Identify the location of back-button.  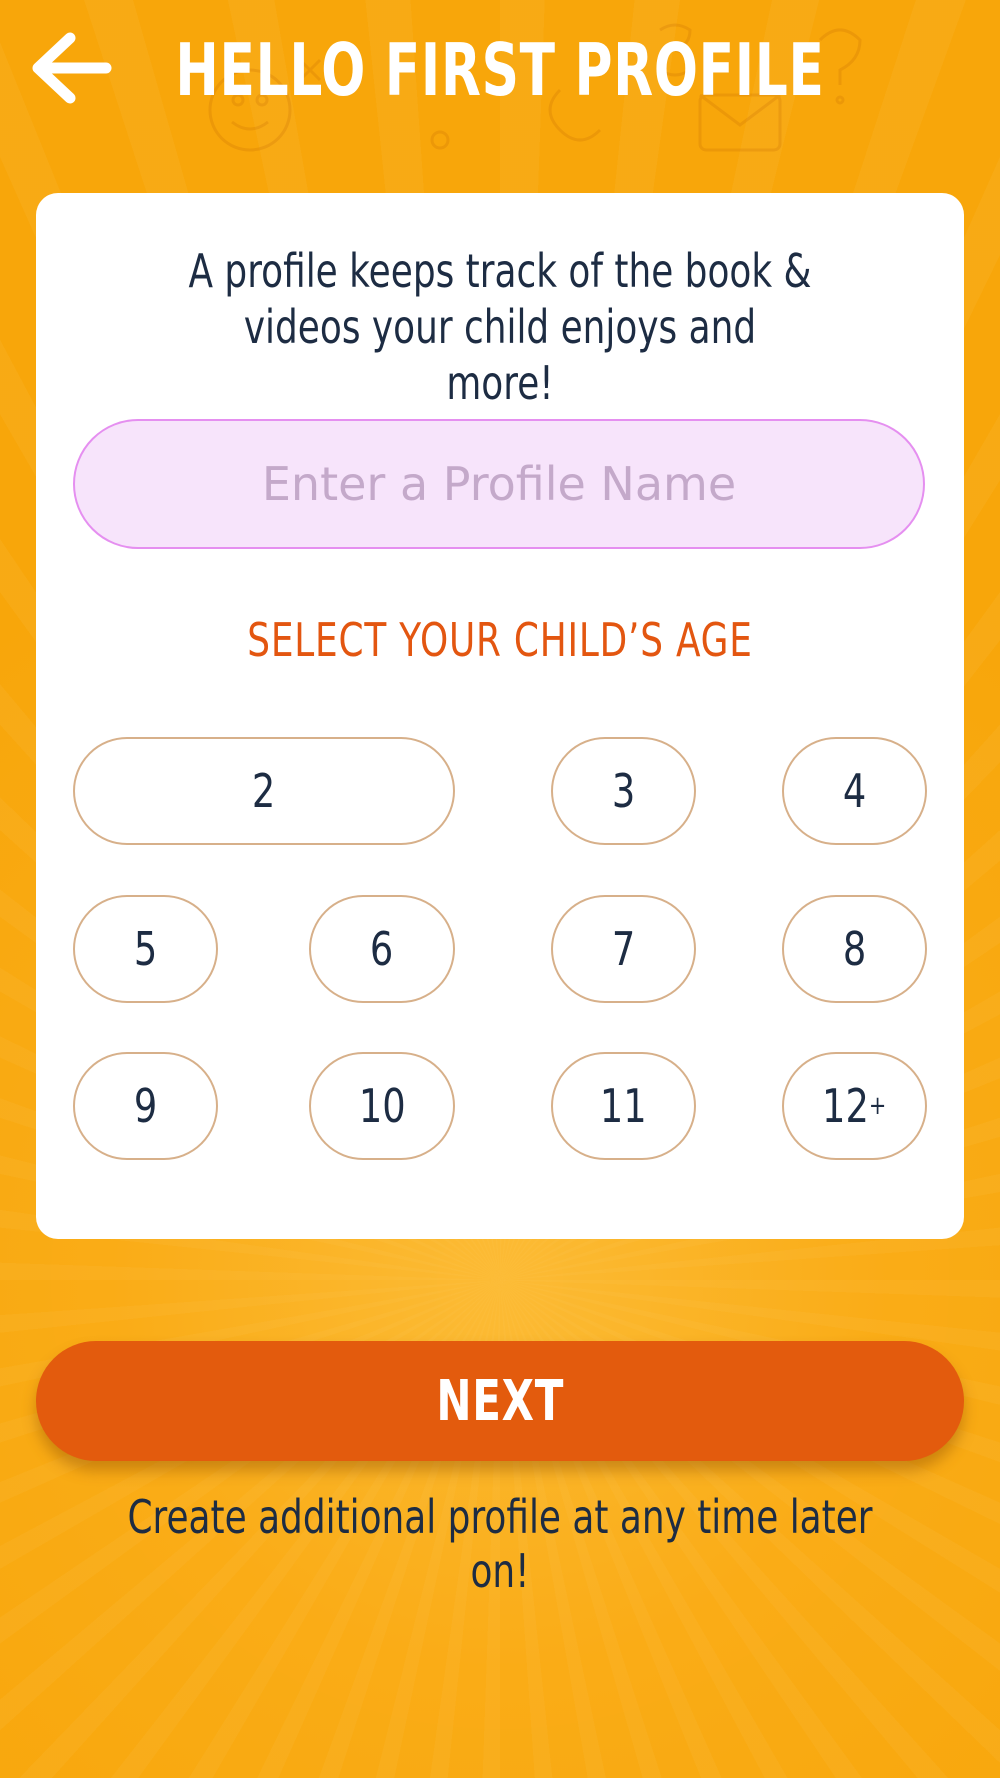
(72, 68).